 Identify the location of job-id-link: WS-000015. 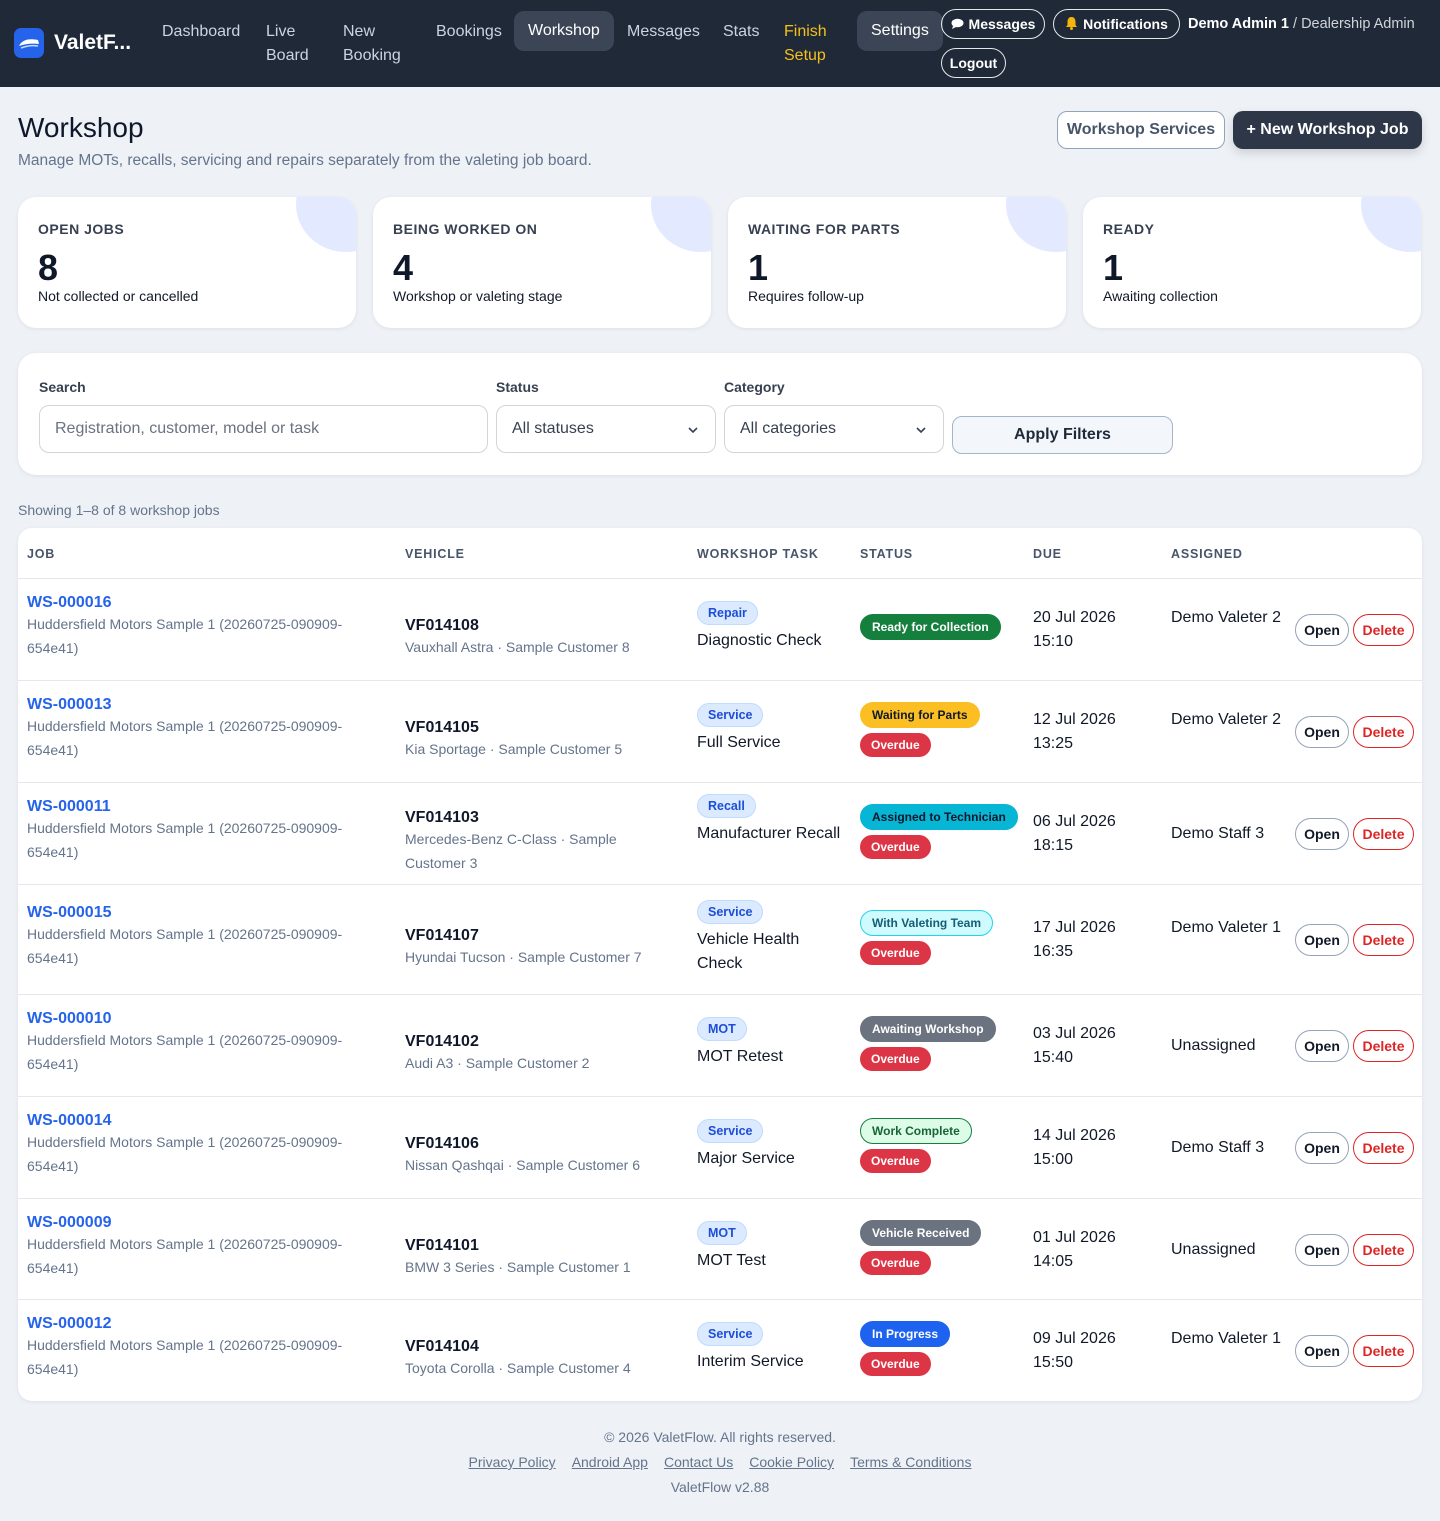
(192, 913).